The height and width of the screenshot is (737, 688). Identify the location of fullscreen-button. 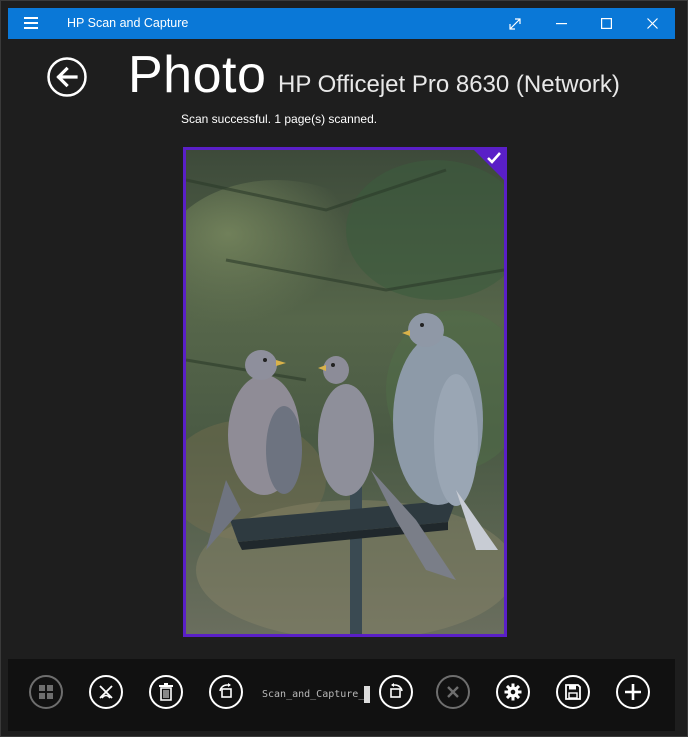
(515, 23).